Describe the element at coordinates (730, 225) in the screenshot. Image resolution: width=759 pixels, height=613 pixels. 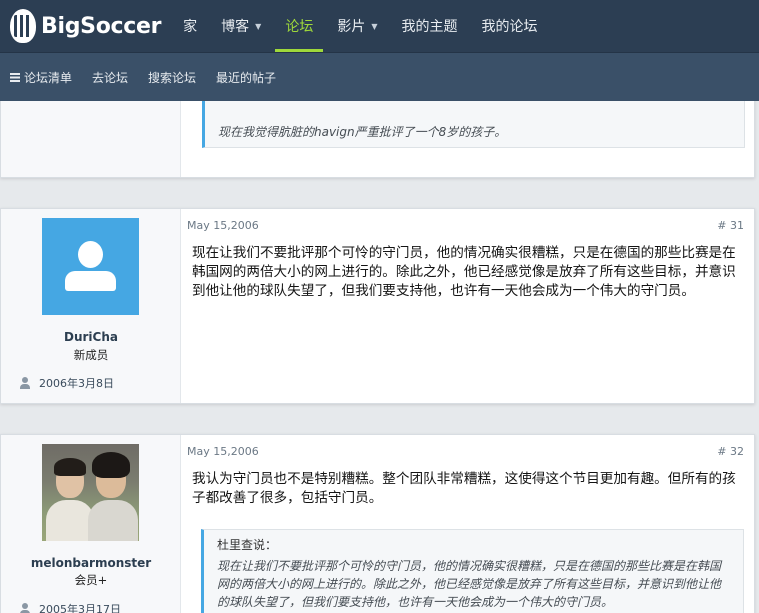
I see `post-number: # 31` at that location.